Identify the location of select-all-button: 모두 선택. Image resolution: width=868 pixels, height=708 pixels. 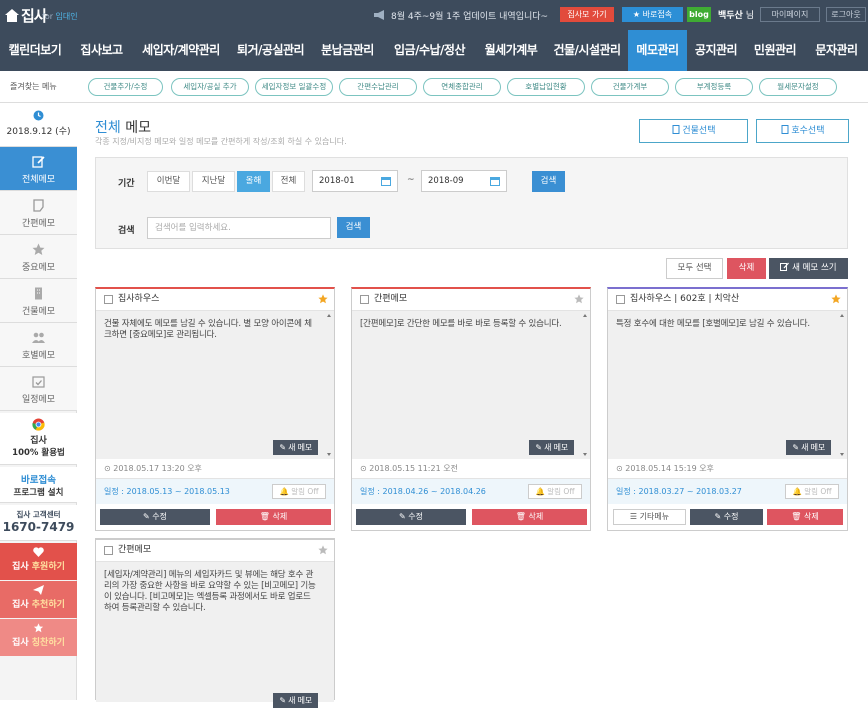
(694, 268).